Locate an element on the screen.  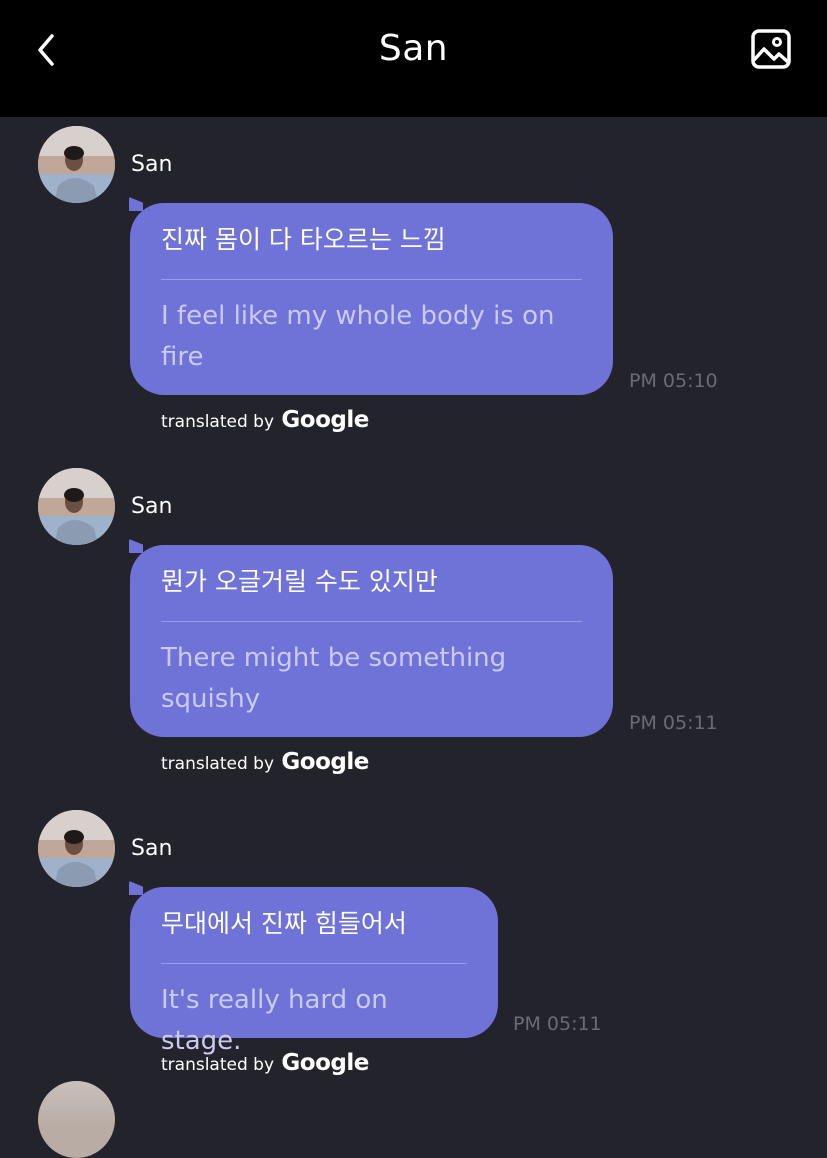
translated-text: It's really hard on stage. is located at coordinates (274, 1020).